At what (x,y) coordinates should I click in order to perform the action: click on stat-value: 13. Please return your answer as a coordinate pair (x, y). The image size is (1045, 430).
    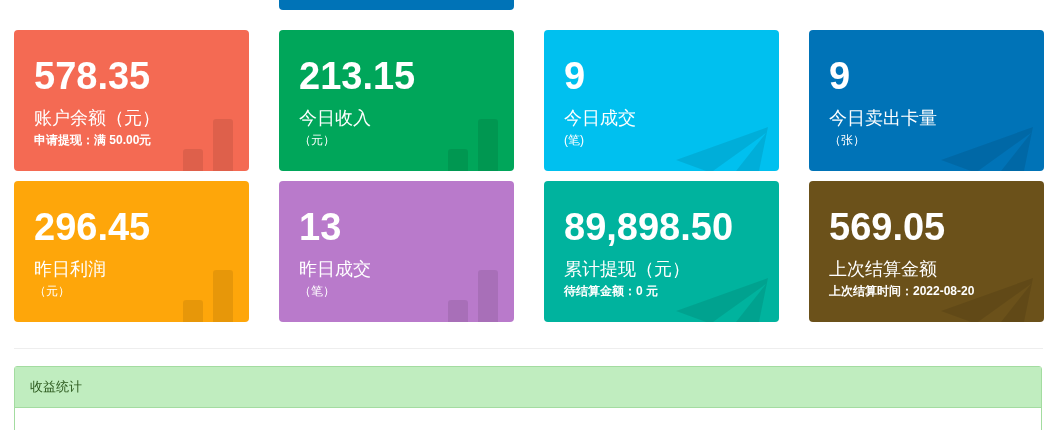
    Looking at the image, I should click on (321, 227).